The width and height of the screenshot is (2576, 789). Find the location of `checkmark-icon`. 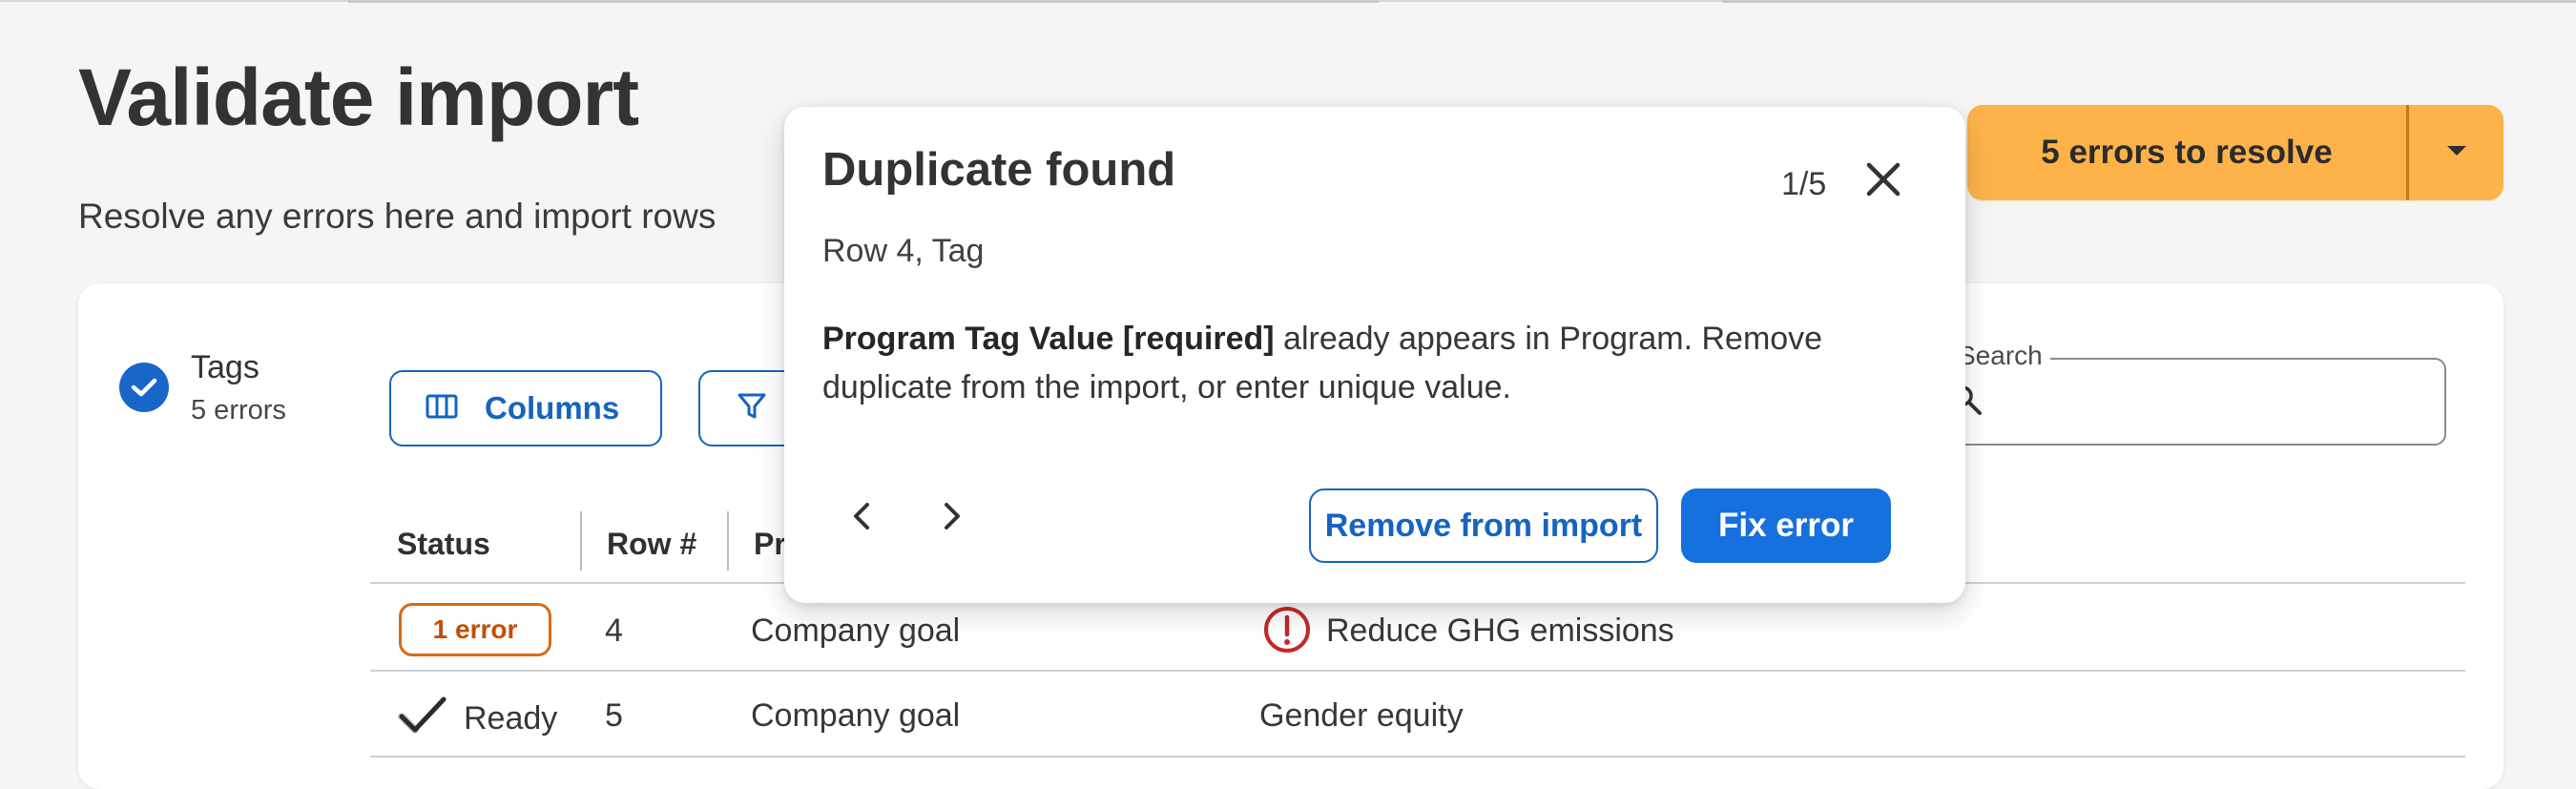

checkmark-icon is located at coordinates (422, 717).